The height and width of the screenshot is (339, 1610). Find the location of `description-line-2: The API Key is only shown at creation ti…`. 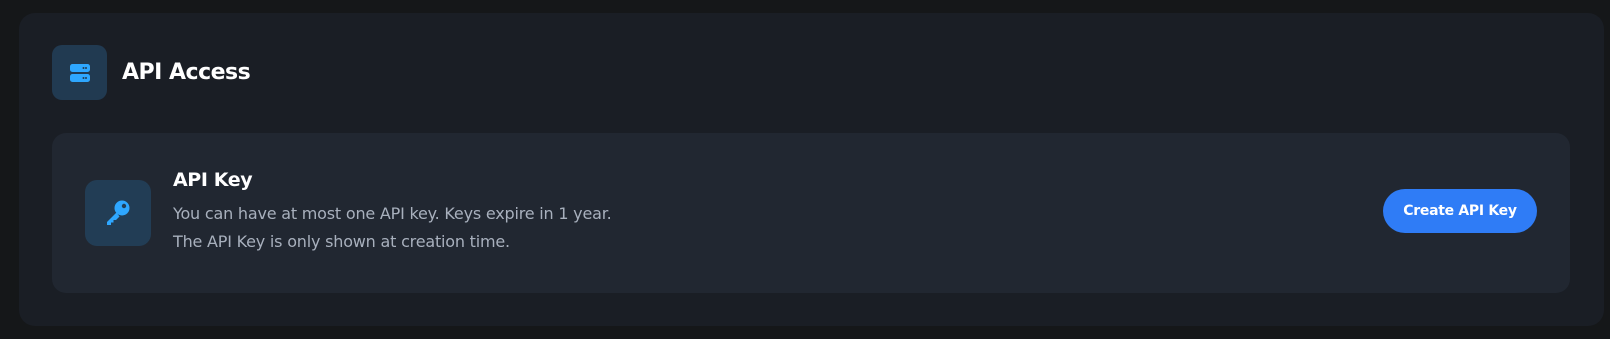

description-line-2: The API Key is only shown at creation ti… is located at coordinates (341, 241).